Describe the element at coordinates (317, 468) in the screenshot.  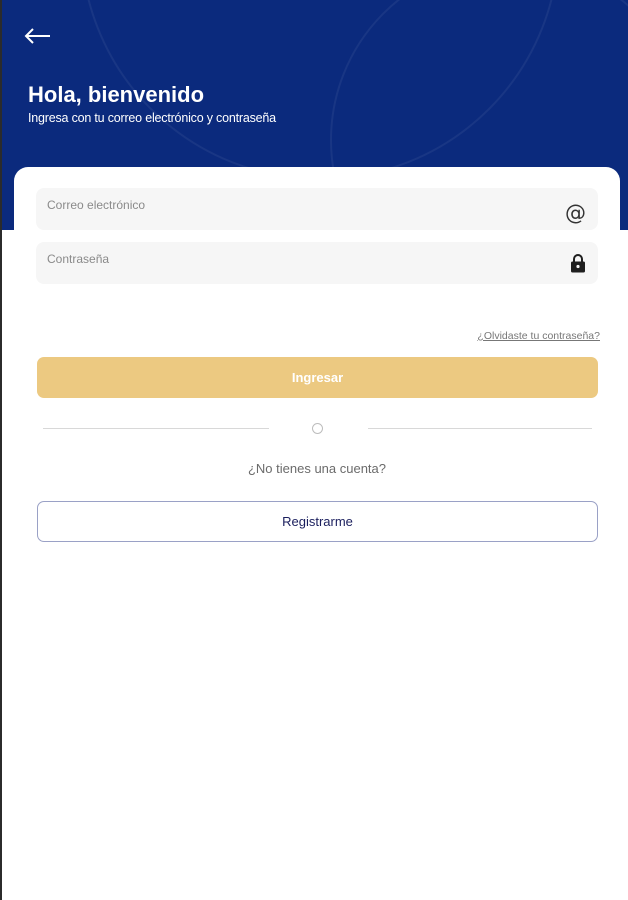
I see `signup-prompt: ¿No tienes una cuenta?` at that location.